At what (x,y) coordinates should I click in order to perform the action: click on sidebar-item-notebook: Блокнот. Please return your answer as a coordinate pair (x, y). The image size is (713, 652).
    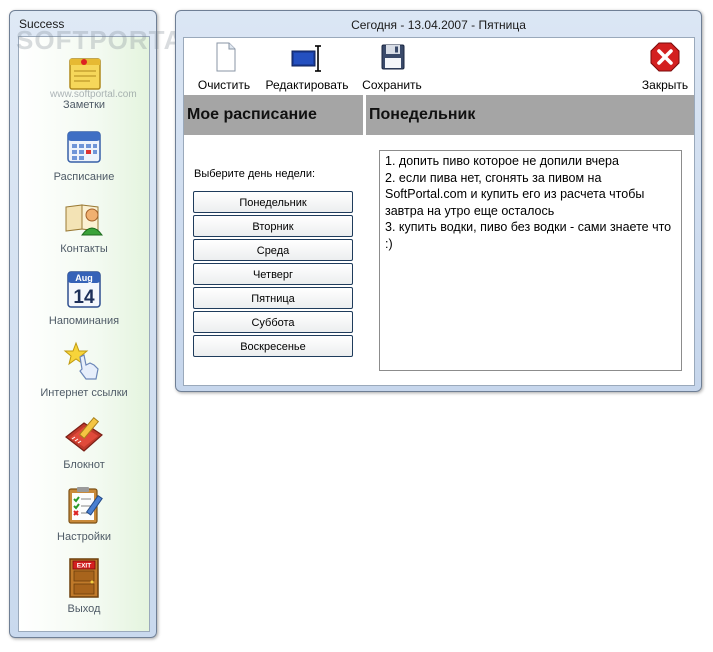
    Looking at the image, I should click on (84, 441).